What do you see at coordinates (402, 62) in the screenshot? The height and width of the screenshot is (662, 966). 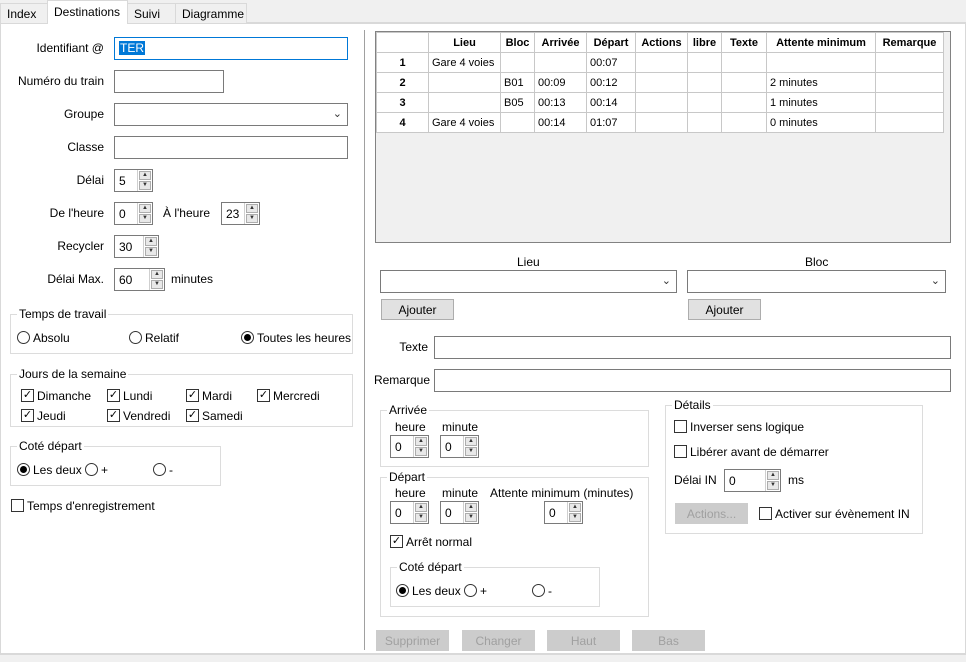 I see `row-header: 1` at bounding box center [402, 62].